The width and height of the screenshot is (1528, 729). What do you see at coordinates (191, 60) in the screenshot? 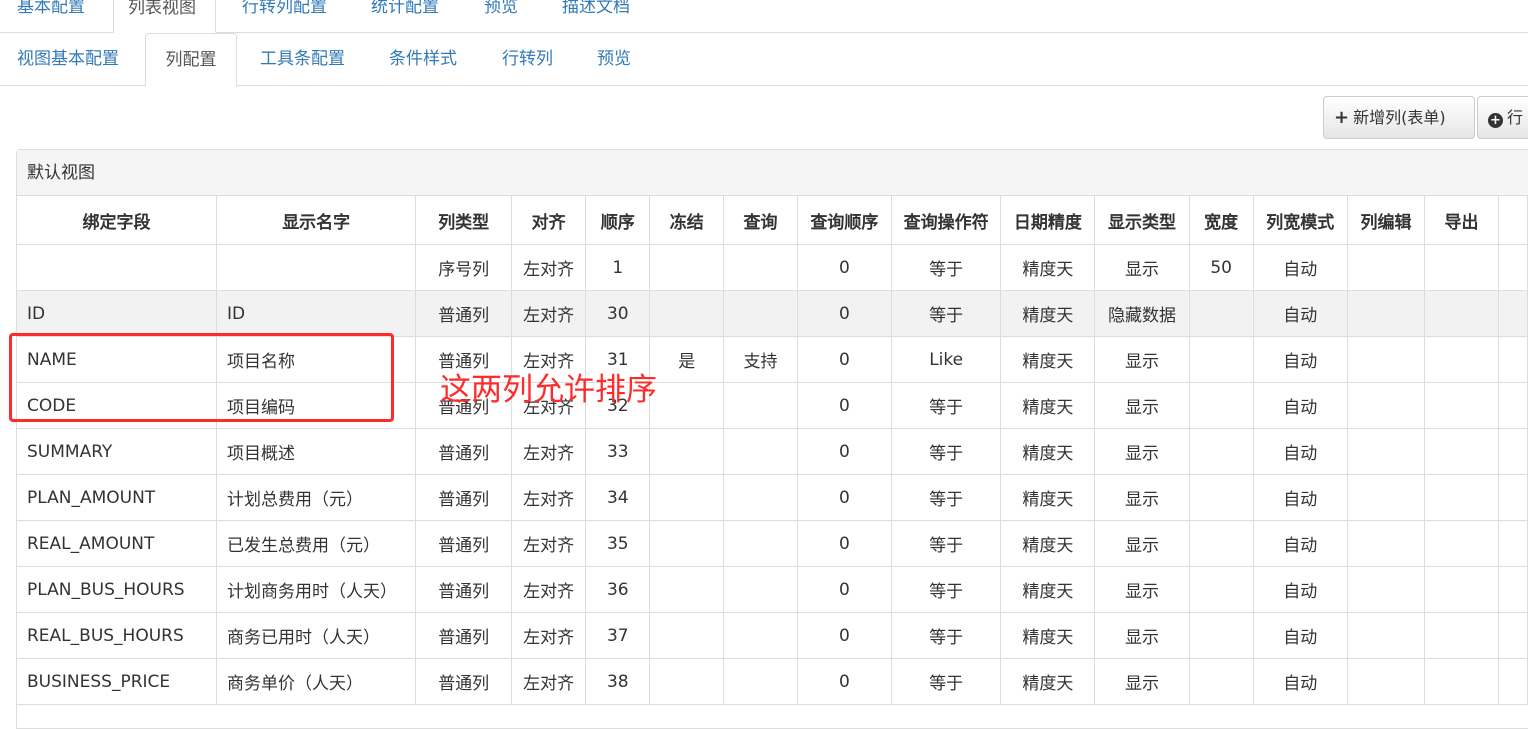
I see `subtab-column-config: 列配置` at bounding box center [191, 60].